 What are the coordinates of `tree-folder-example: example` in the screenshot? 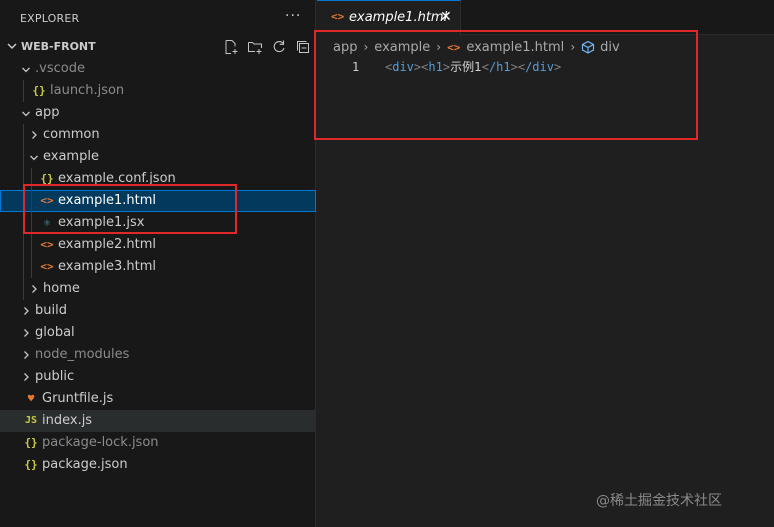 It's located at (158, 157).